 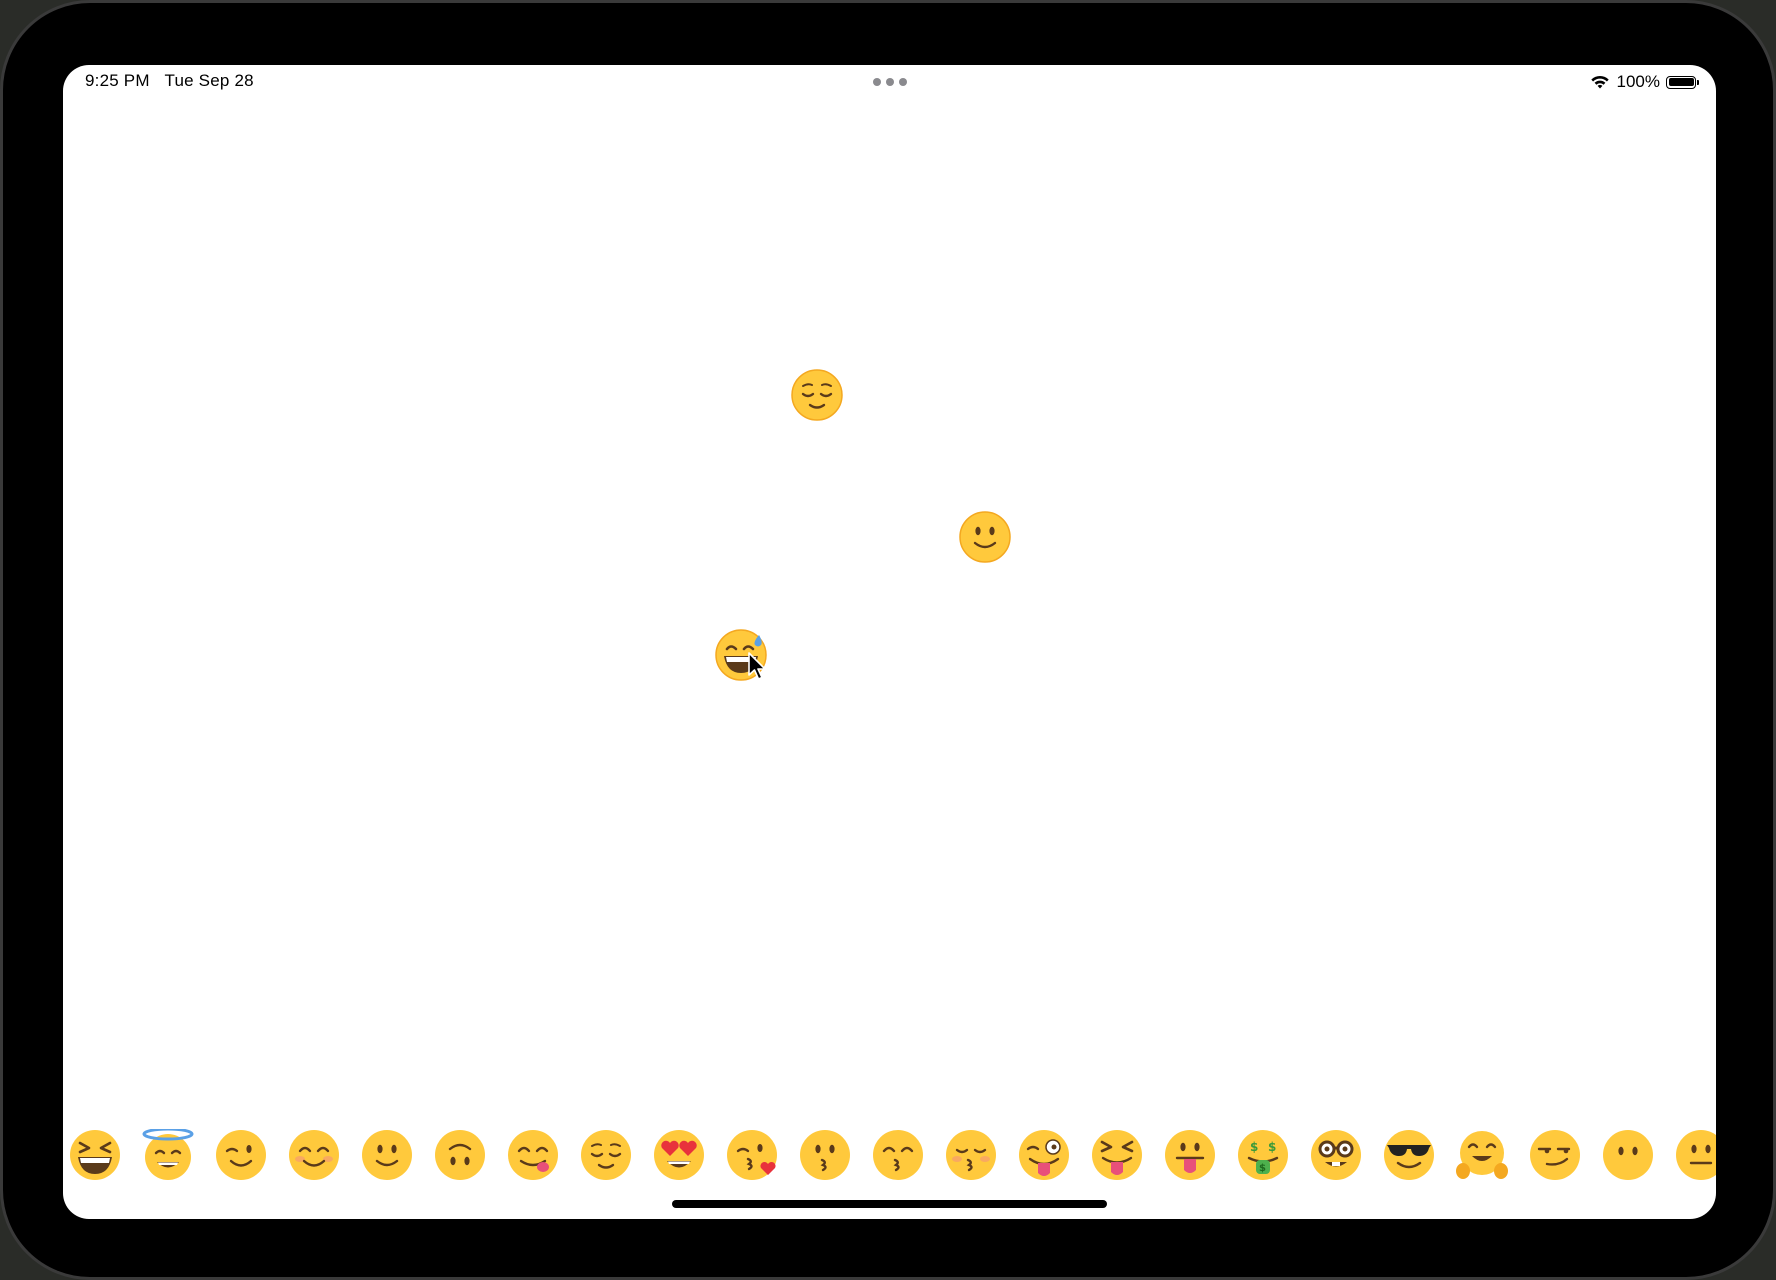 I want to click on smiling-face-with-sunglasses-icon, so click(x=1409, y=1155).